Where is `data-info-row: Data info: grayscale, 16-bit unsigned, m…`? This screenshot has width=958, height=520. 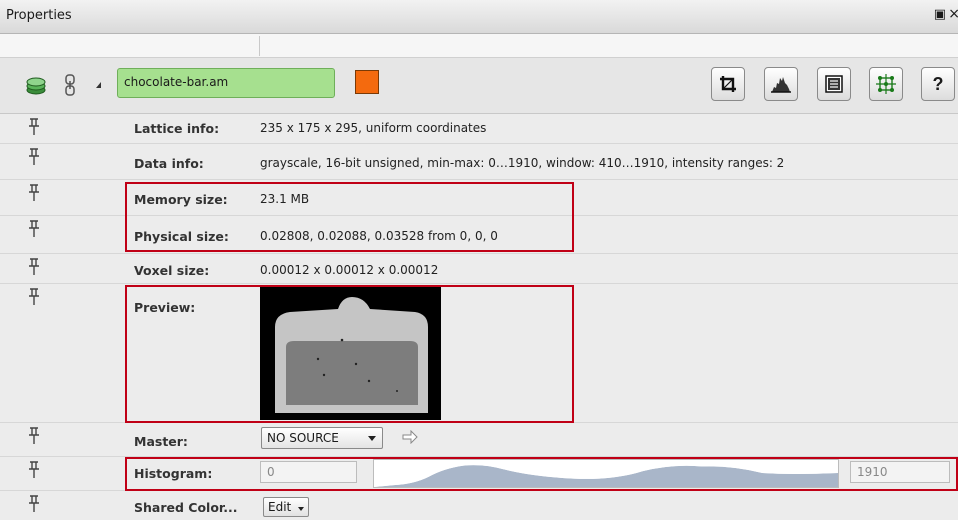 data-info-row: Data info: grayscale, 16-bit unsigned, m… is located at coordinates (479, 162).